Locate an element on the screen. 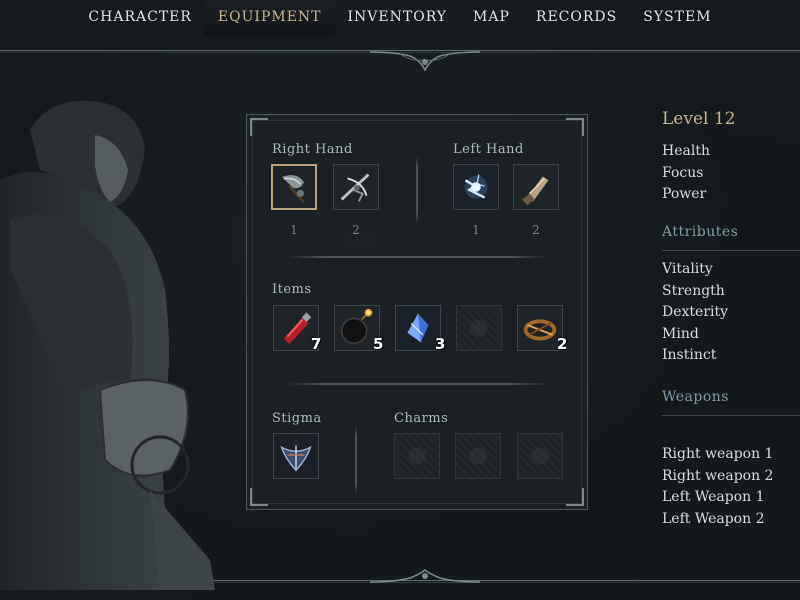 This screenshot has height=600, width=800. right-hand-label: Right Hand is located at coordinates (312, 149).